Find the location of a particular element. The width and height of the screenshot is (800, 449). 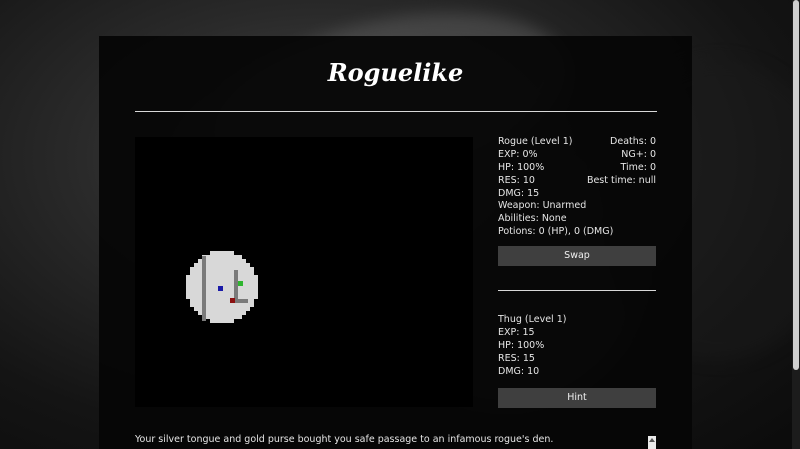

hint-button: Hint is located at coordinates (577, 398).